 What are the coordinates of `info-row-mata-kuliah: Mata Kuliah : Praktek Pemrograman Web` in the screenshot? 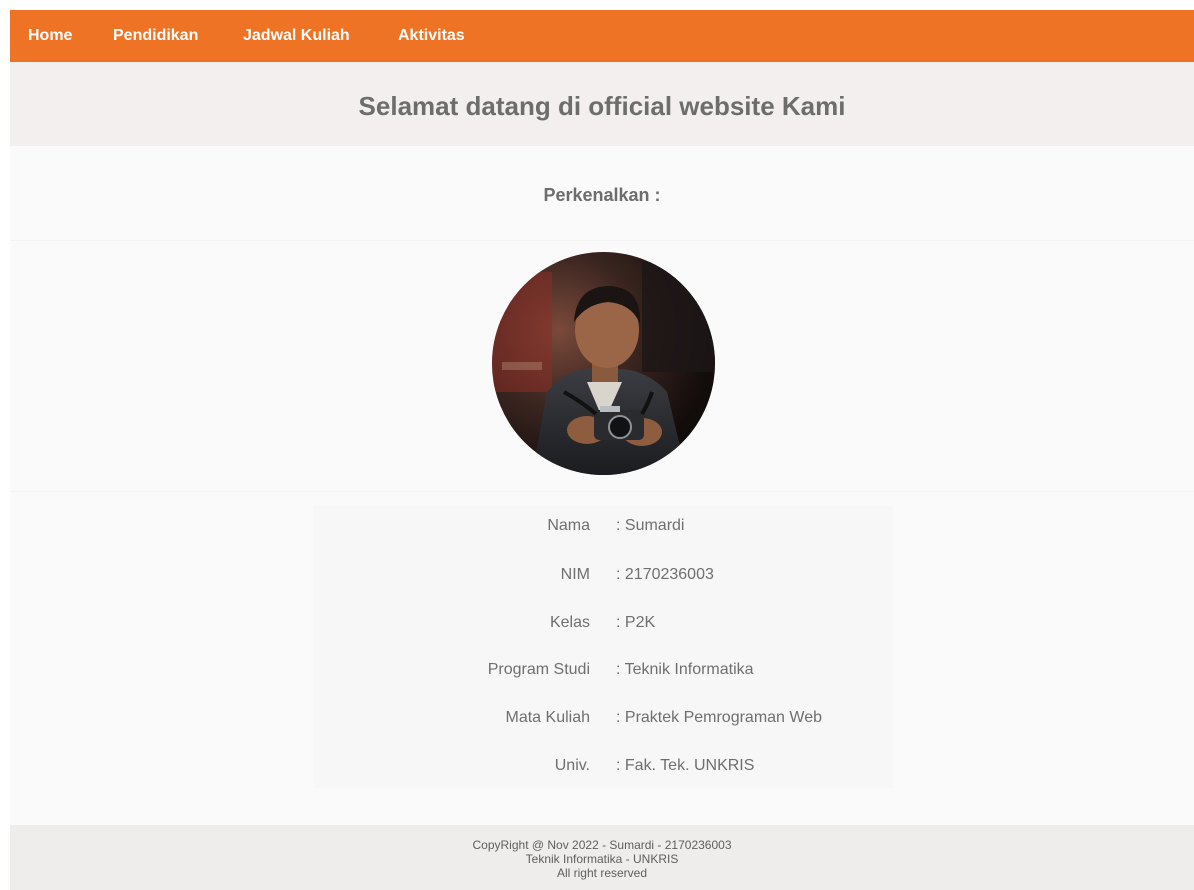 It's located at (603, 718).